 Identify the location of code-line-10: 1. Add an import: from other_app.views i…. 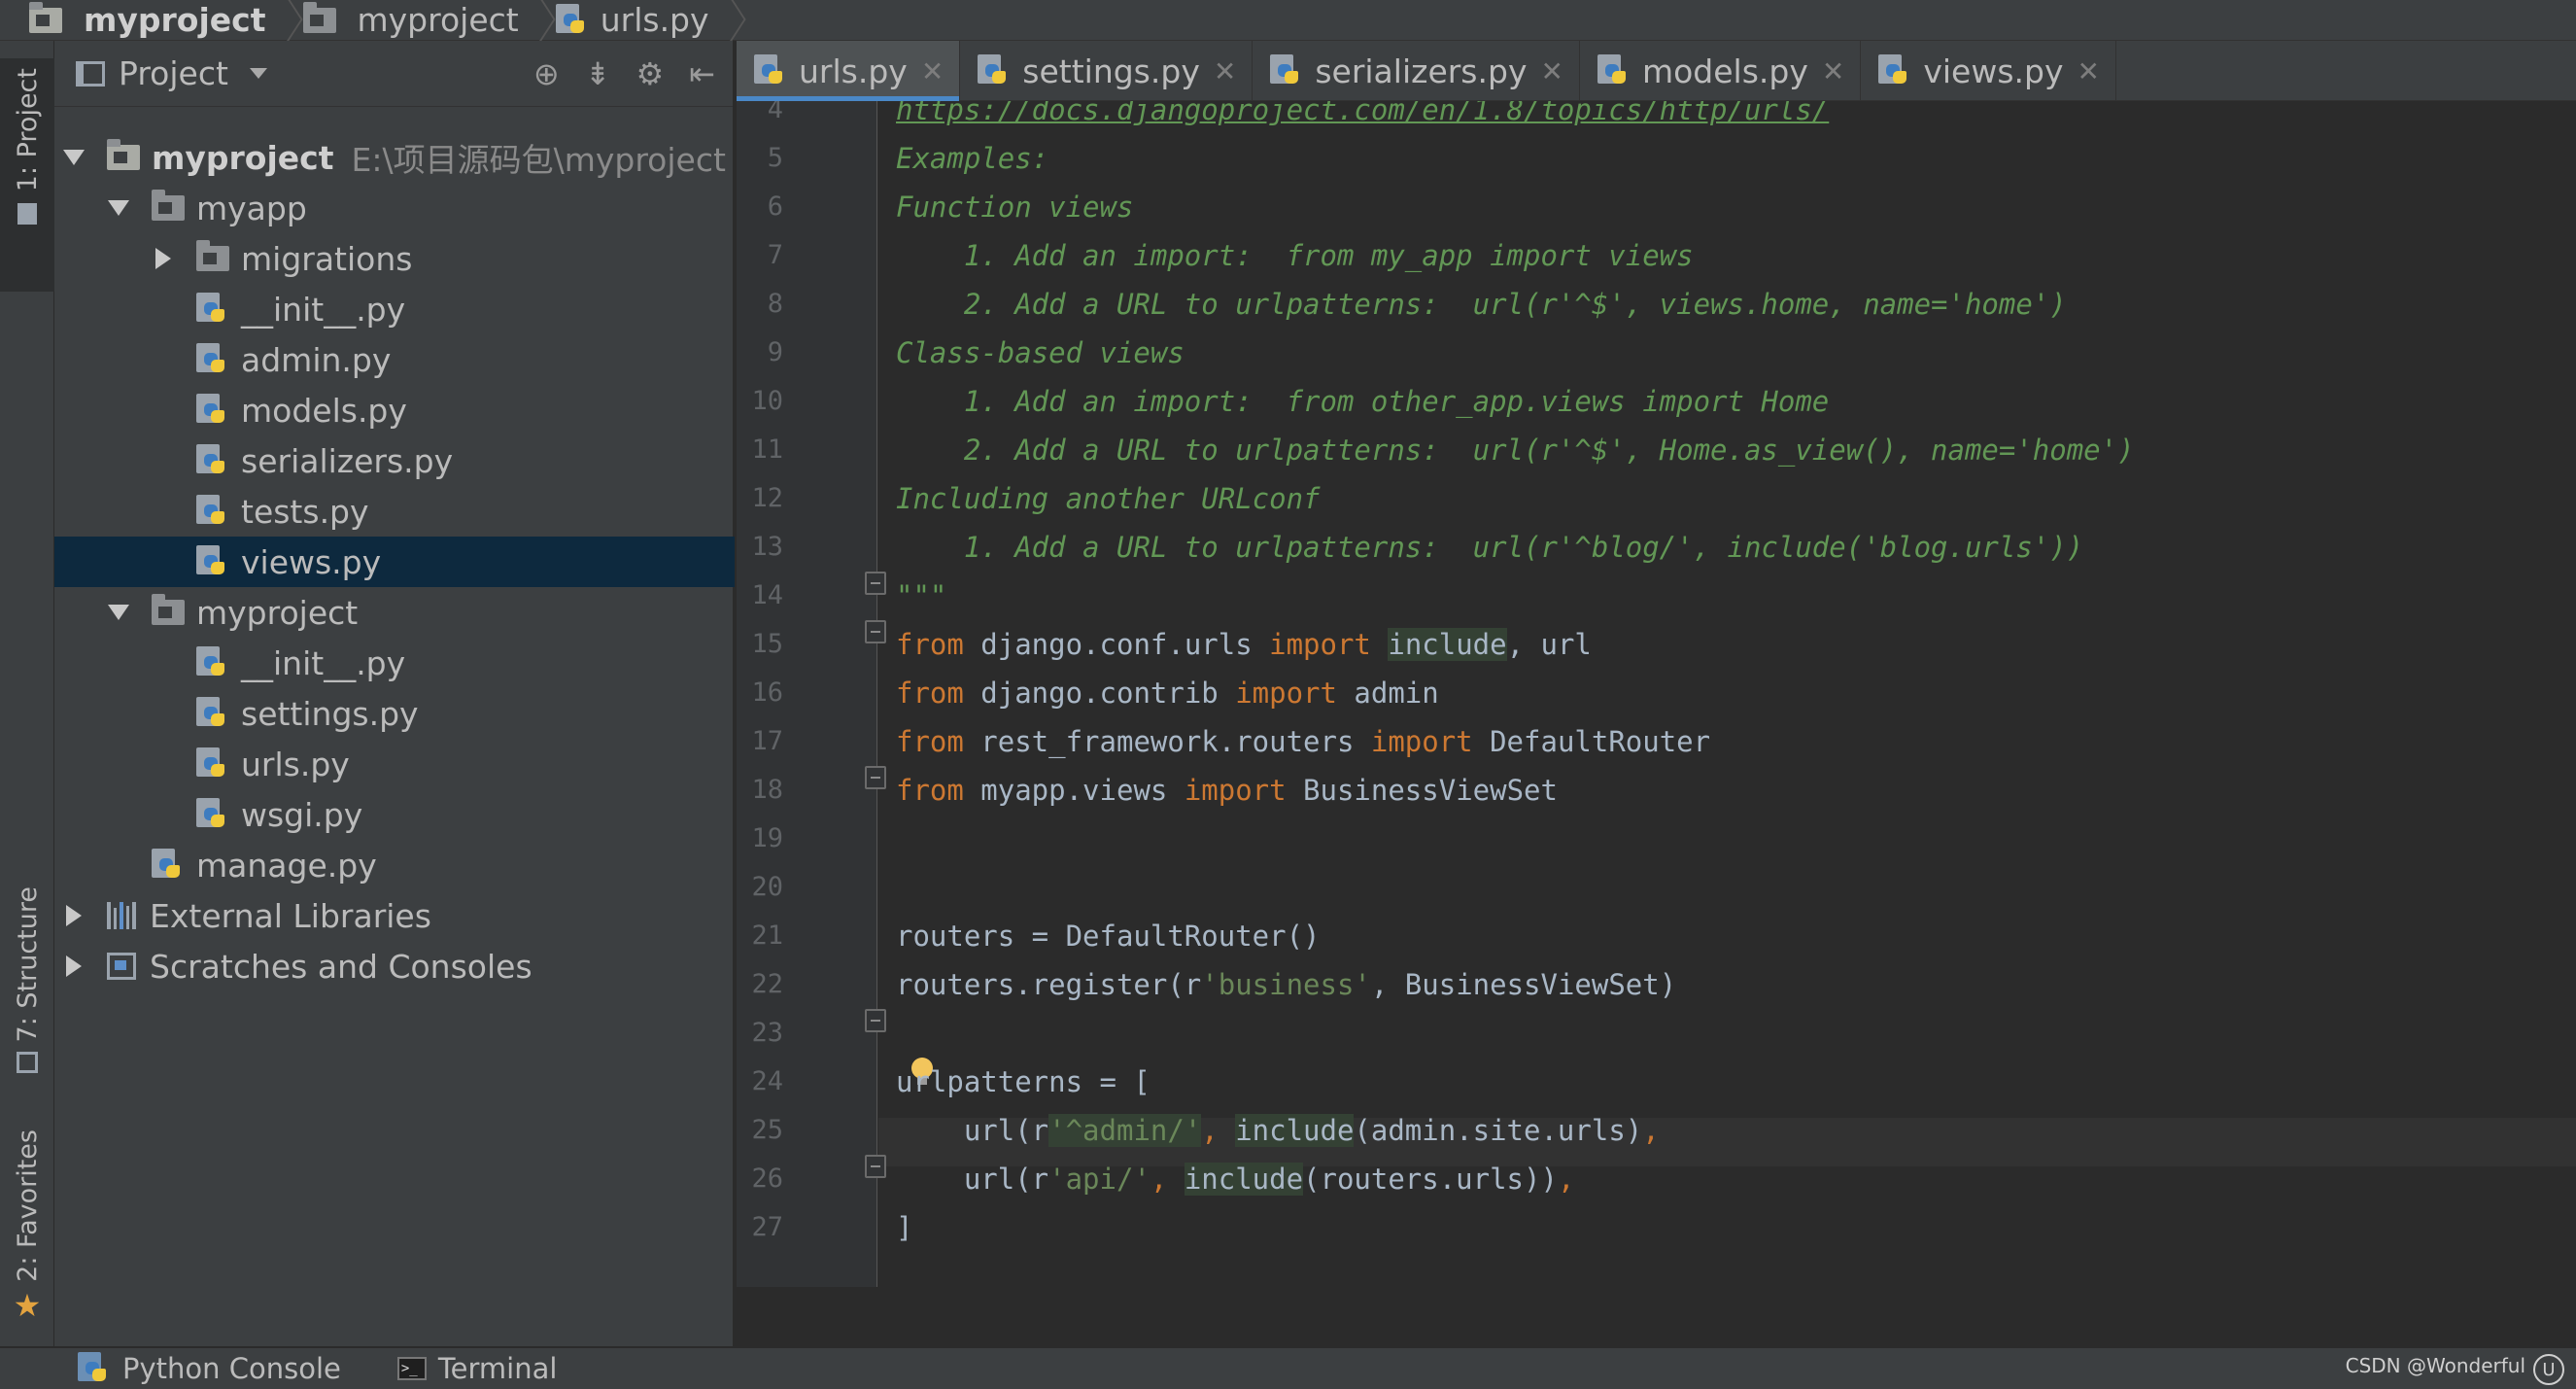
(1363, 401).